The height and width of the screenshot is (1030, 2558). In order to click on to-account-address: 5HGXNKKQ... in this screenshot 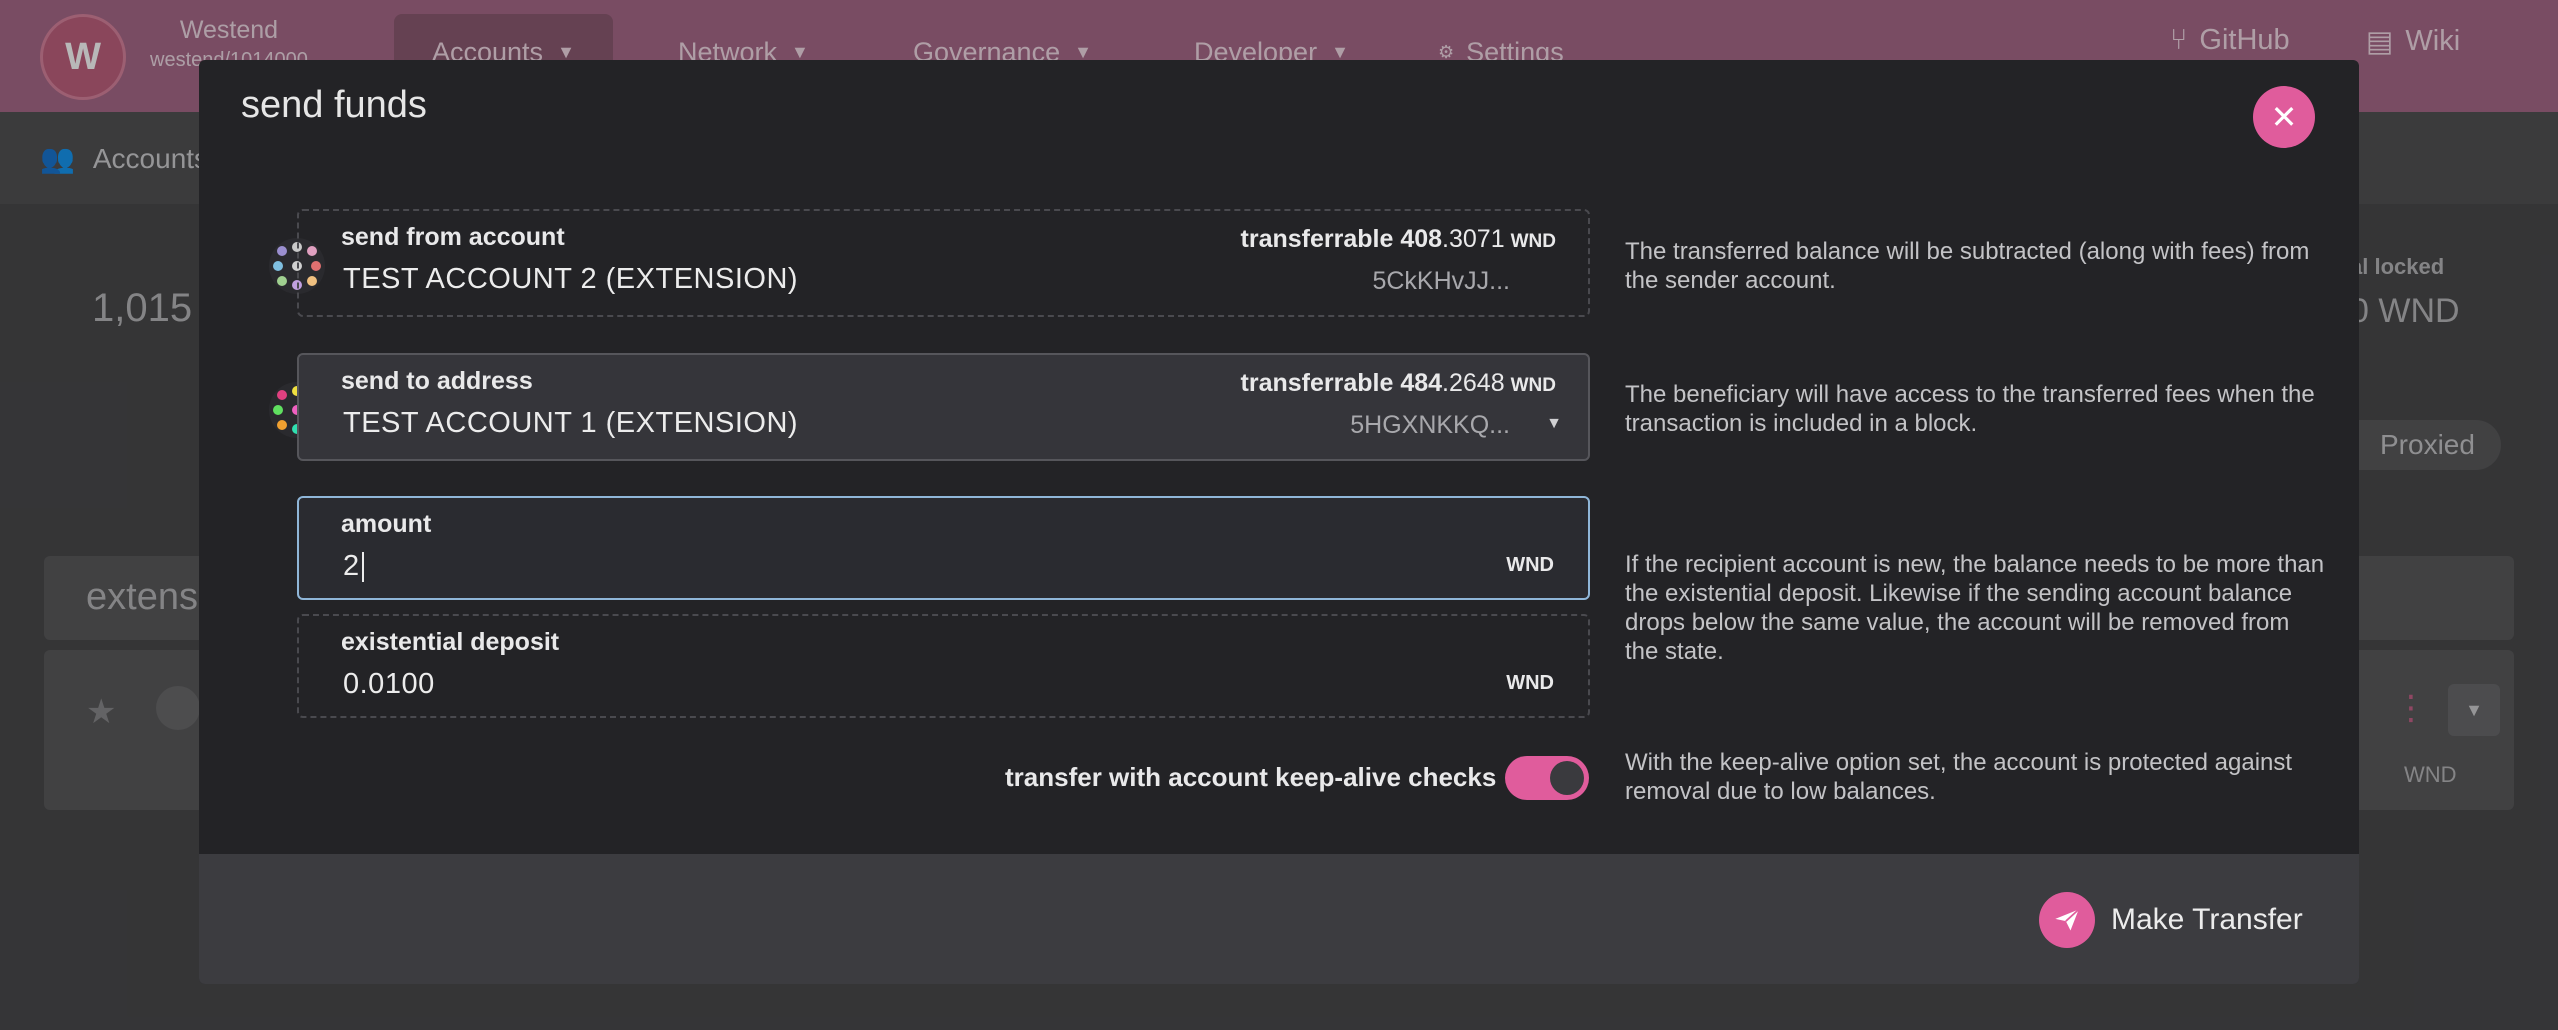, I will do `click(1430, 425)`.